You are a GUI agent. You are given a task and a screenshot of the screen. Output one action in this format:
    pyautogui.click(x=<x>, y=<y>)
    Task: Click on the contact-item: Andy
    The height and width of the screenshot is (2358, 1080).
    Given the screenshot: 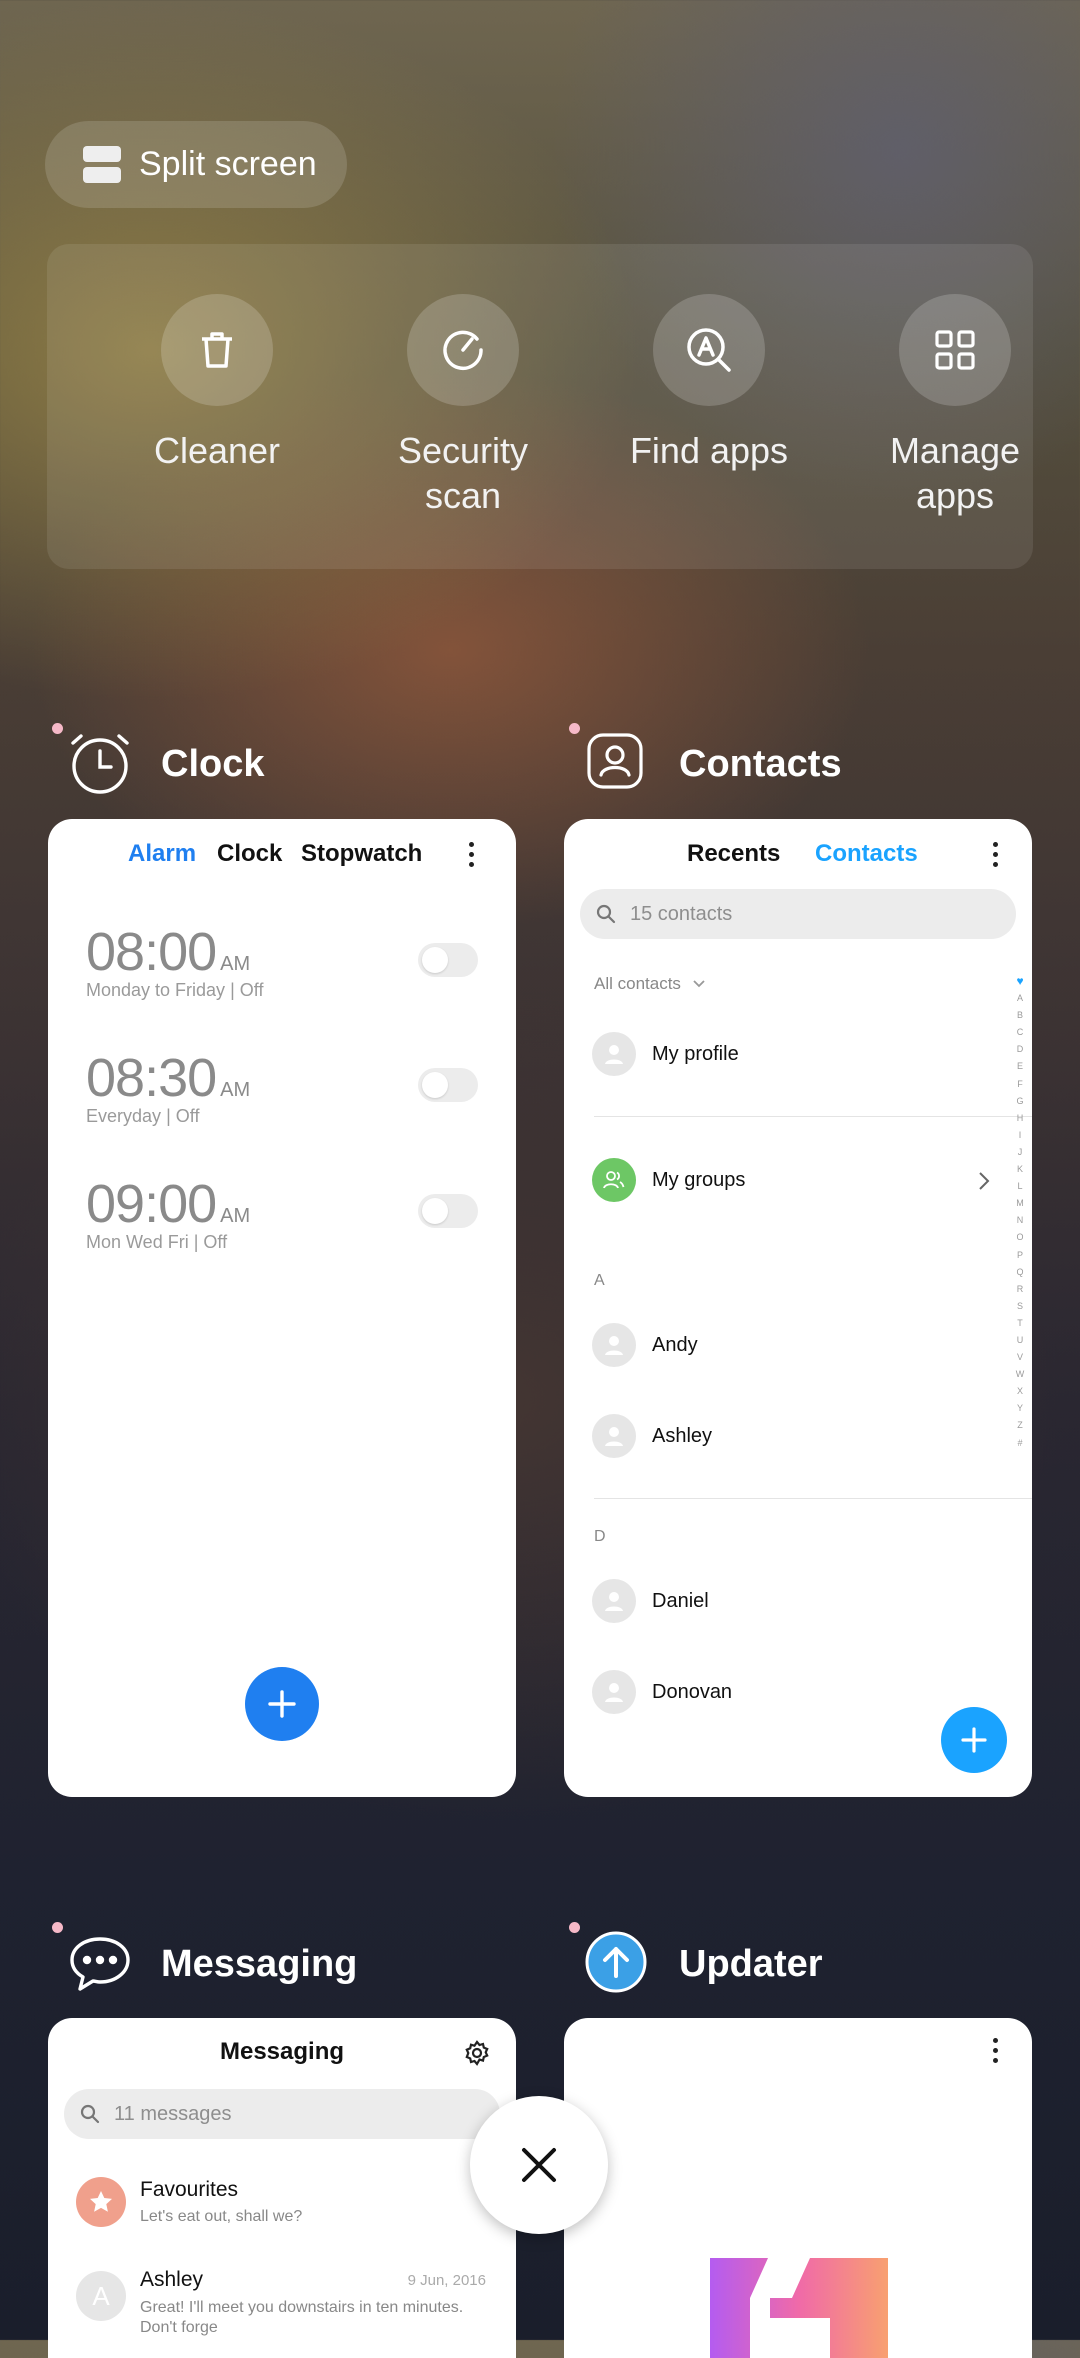 What is the action you would take?
    pyautogui.click(x=675, y=1345)
    